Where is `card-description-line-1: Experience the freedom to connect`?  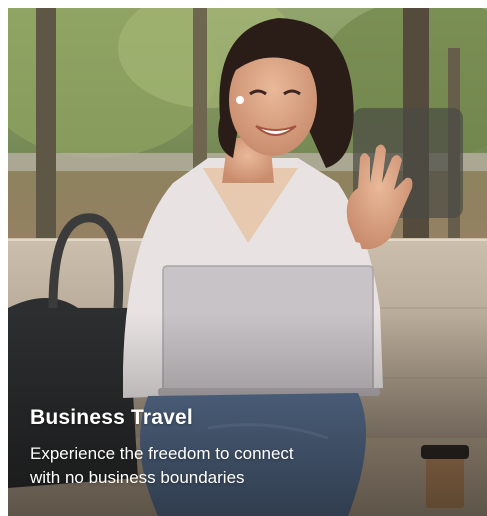
card-description-line-1: Experience the freedom to connect is located at coordinates (162, 453).